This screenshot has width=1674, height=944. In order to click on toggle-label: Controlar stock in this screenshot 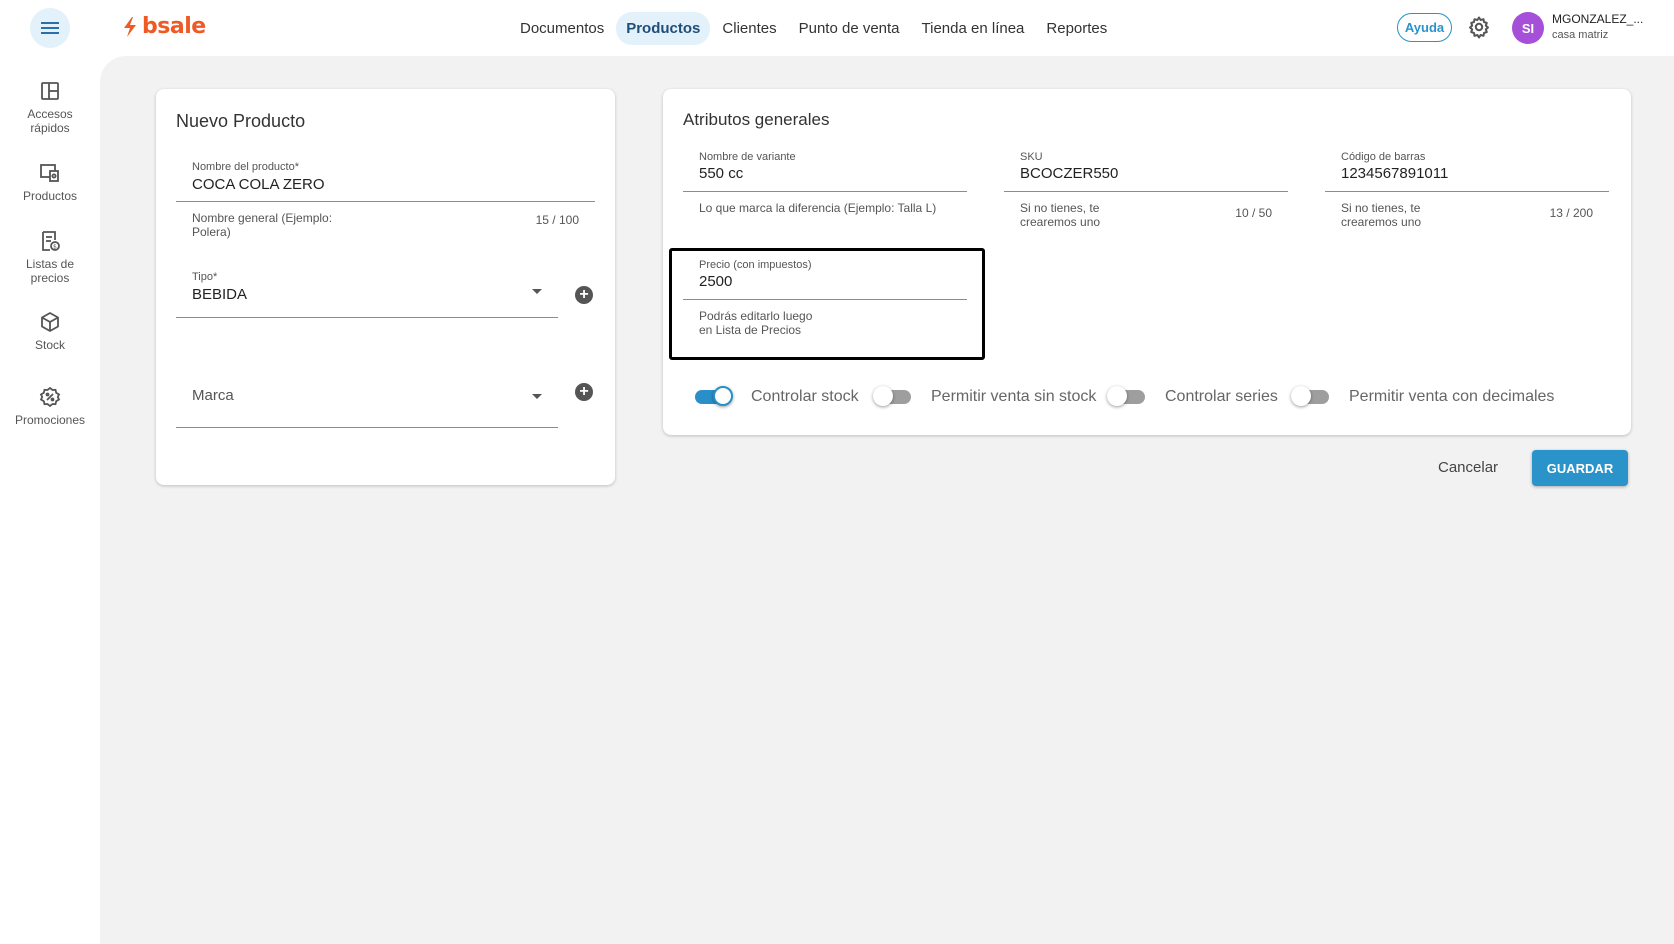, I will do `click(805, 396)`.